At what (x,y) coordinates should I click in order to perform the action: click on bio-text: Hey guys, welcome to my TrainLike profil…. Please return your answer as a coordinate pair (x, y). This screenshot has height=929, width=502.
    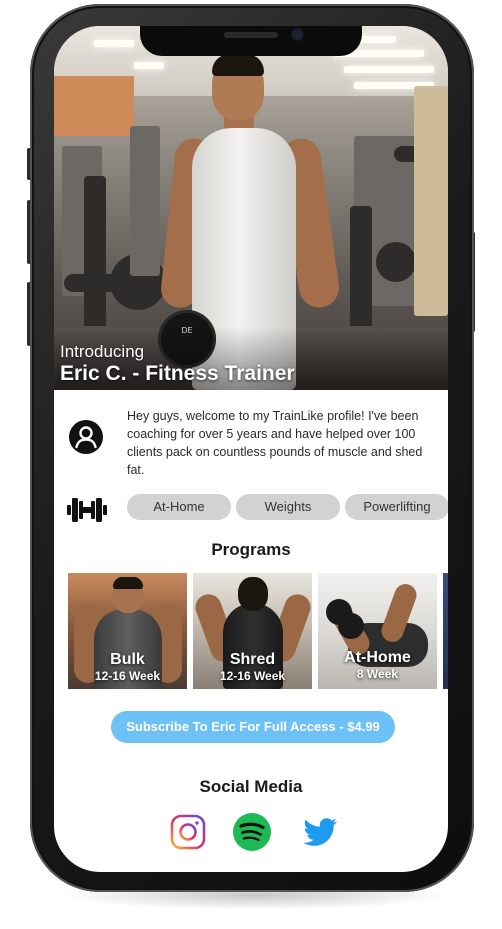
    Looking at the image, I should click on (275, 443).